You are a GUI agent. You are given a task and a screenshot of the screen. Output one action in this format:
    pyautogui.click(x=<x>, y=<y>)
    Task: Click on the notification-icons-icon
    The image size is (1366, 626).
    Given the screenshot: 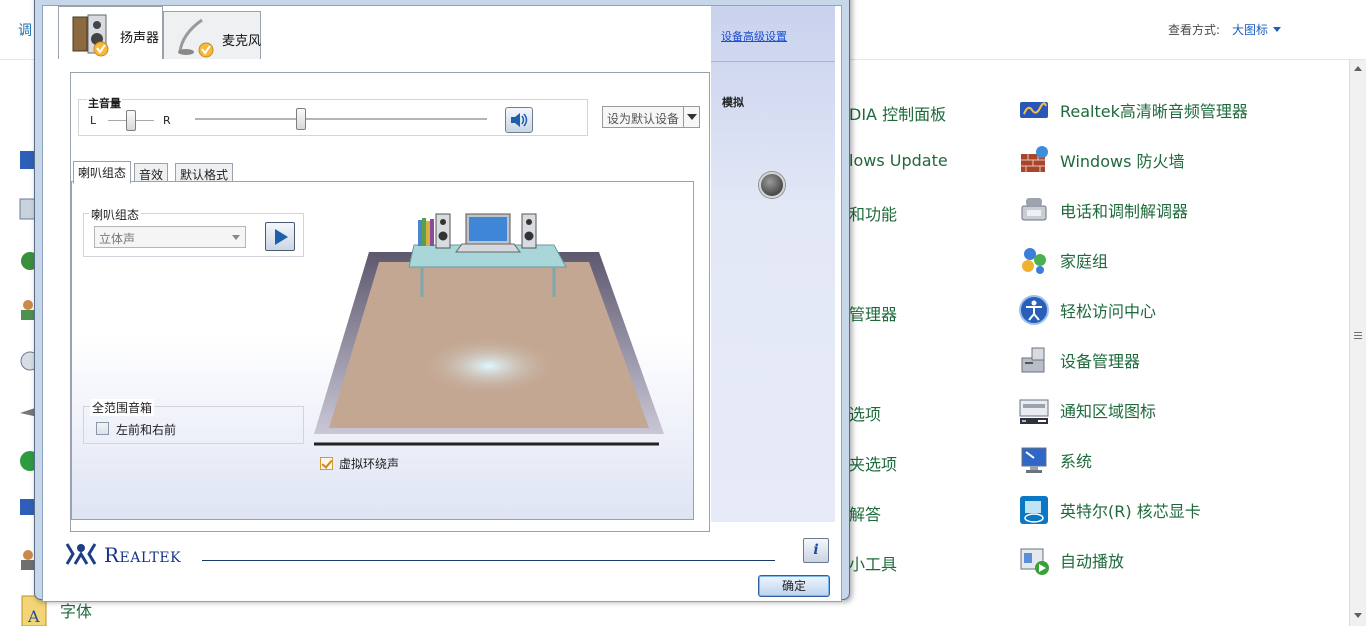 What is the action you would take?
    pyautogui.click(x=1034, y=411)
    